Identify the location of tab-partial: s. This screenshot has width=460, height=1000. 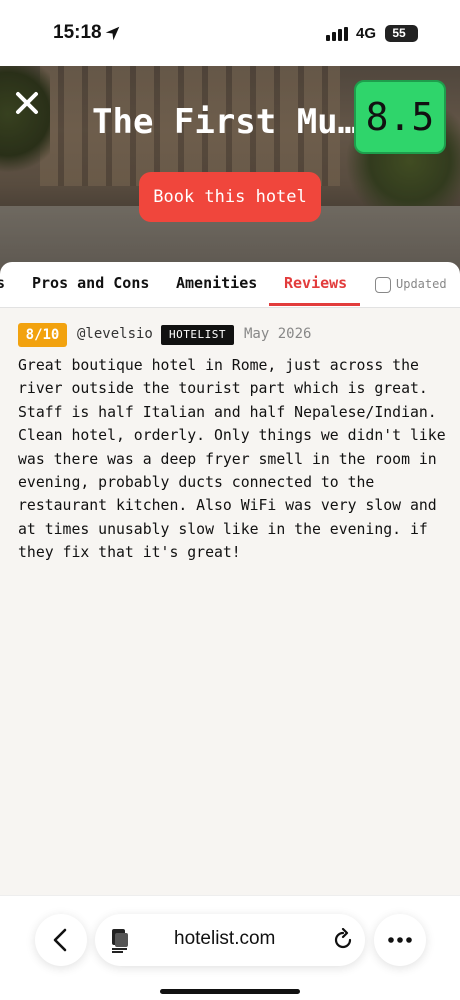
(2, 283).